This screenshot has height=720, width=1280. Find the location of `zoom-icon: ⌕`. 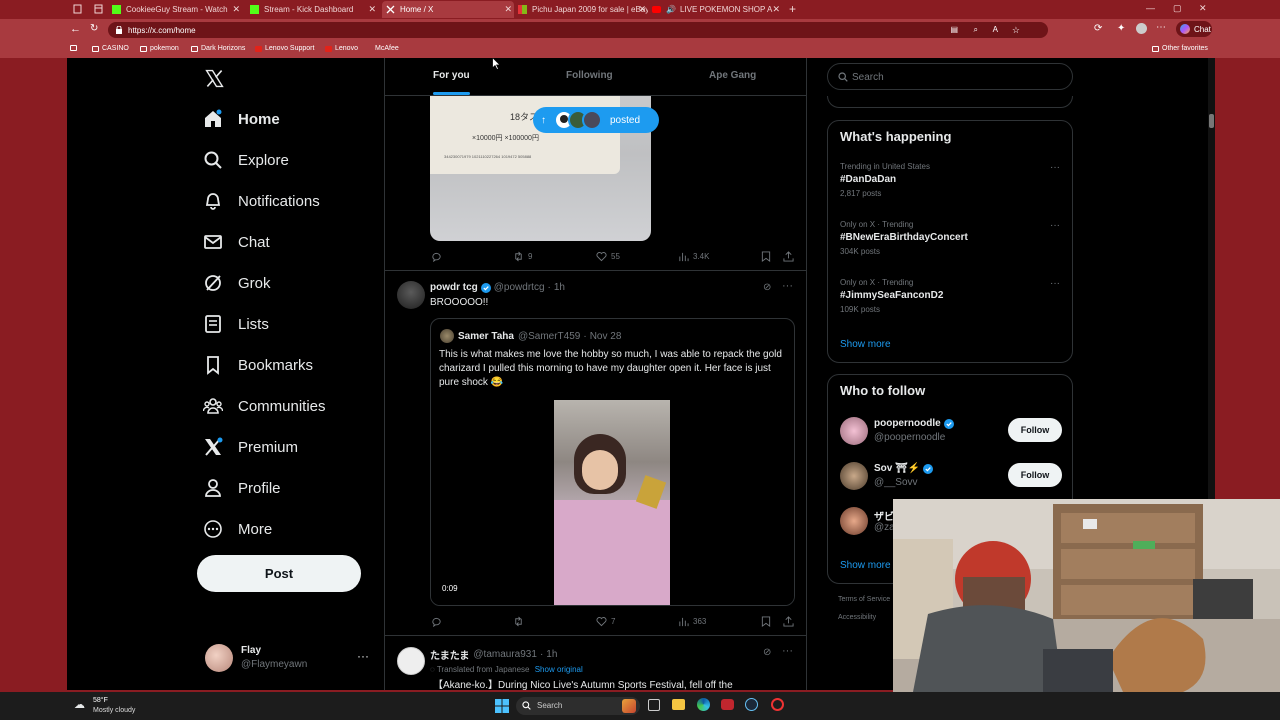

zoom-icon: ⌕ is located at coordinates (976, 30).